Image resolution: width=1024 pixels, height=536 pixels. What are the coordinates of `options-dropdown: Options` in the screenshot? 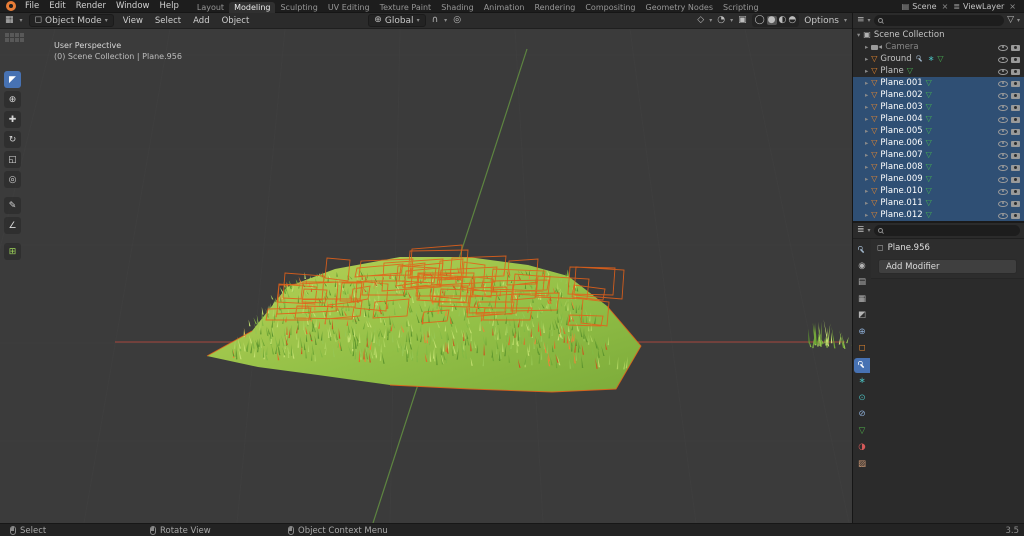 It's located at (821, 21).